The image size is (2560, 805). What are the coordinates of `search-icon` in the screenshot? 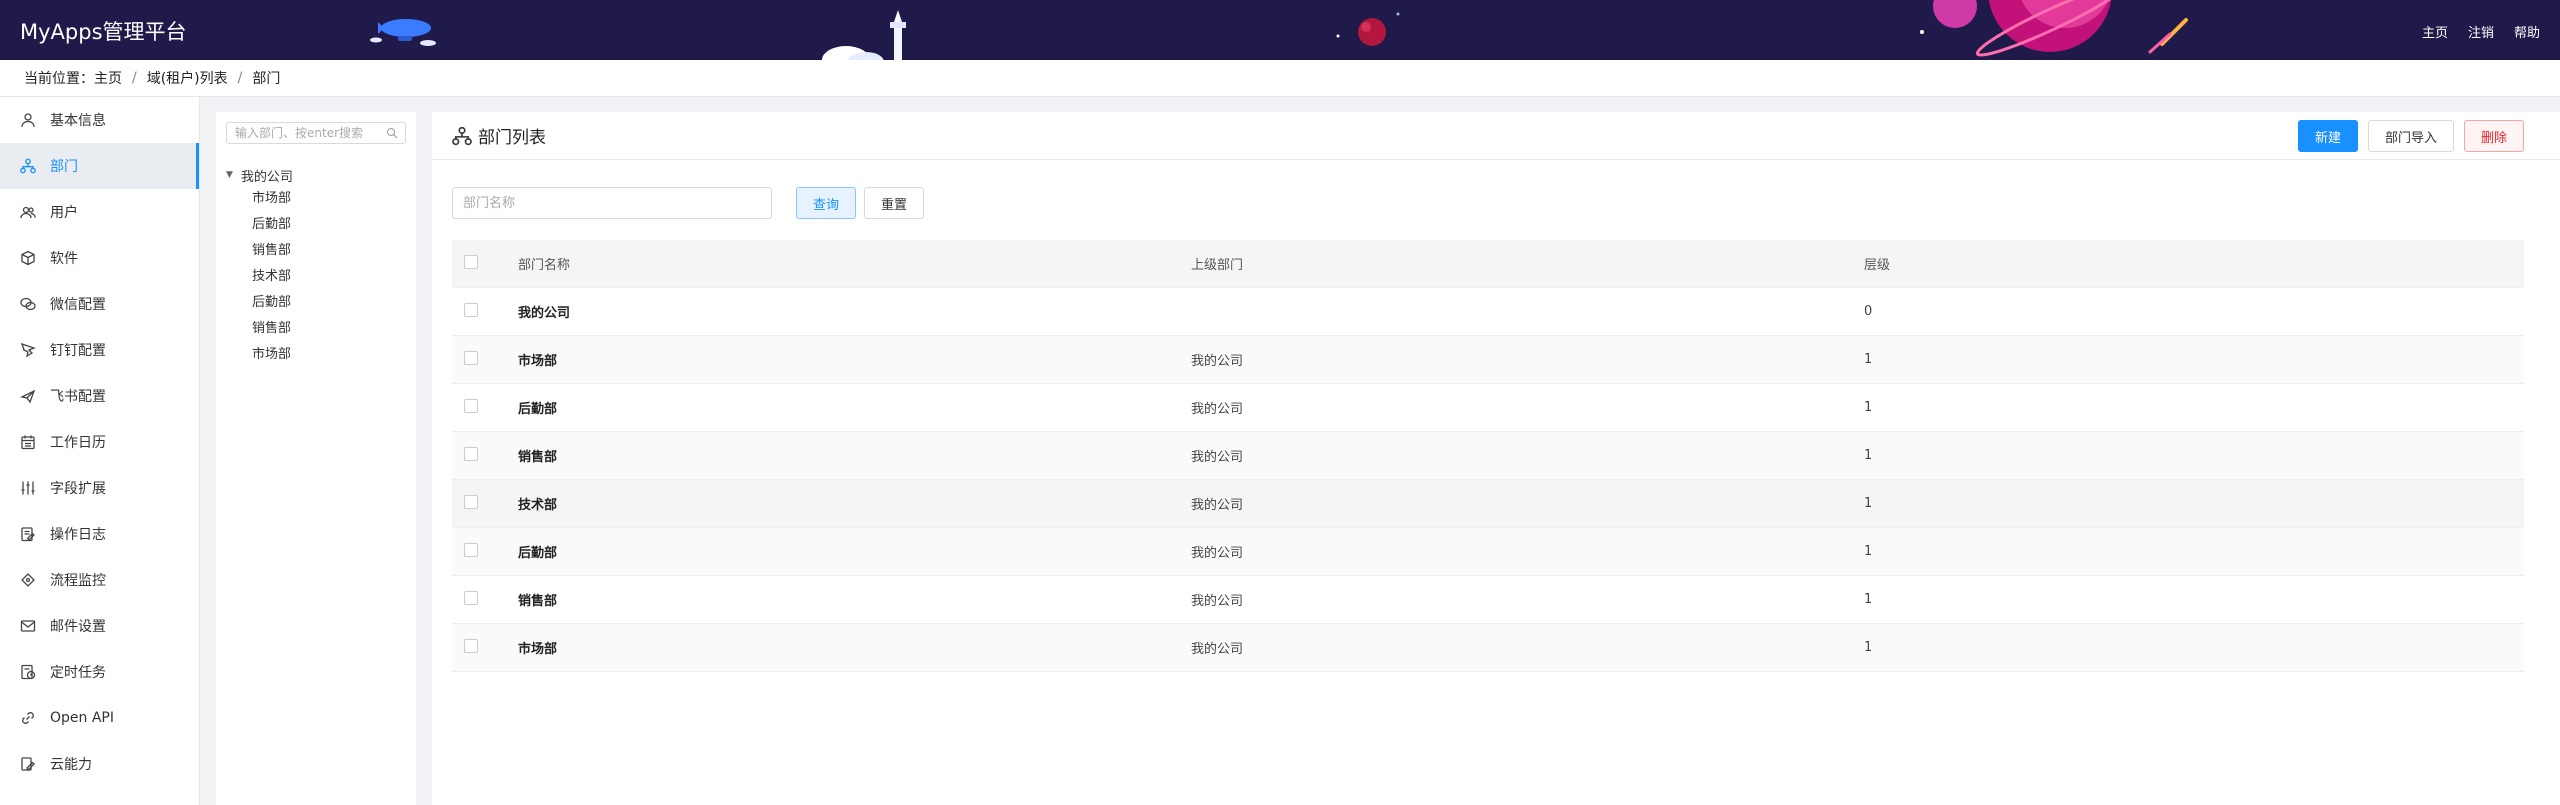 It's located at (392, 133).